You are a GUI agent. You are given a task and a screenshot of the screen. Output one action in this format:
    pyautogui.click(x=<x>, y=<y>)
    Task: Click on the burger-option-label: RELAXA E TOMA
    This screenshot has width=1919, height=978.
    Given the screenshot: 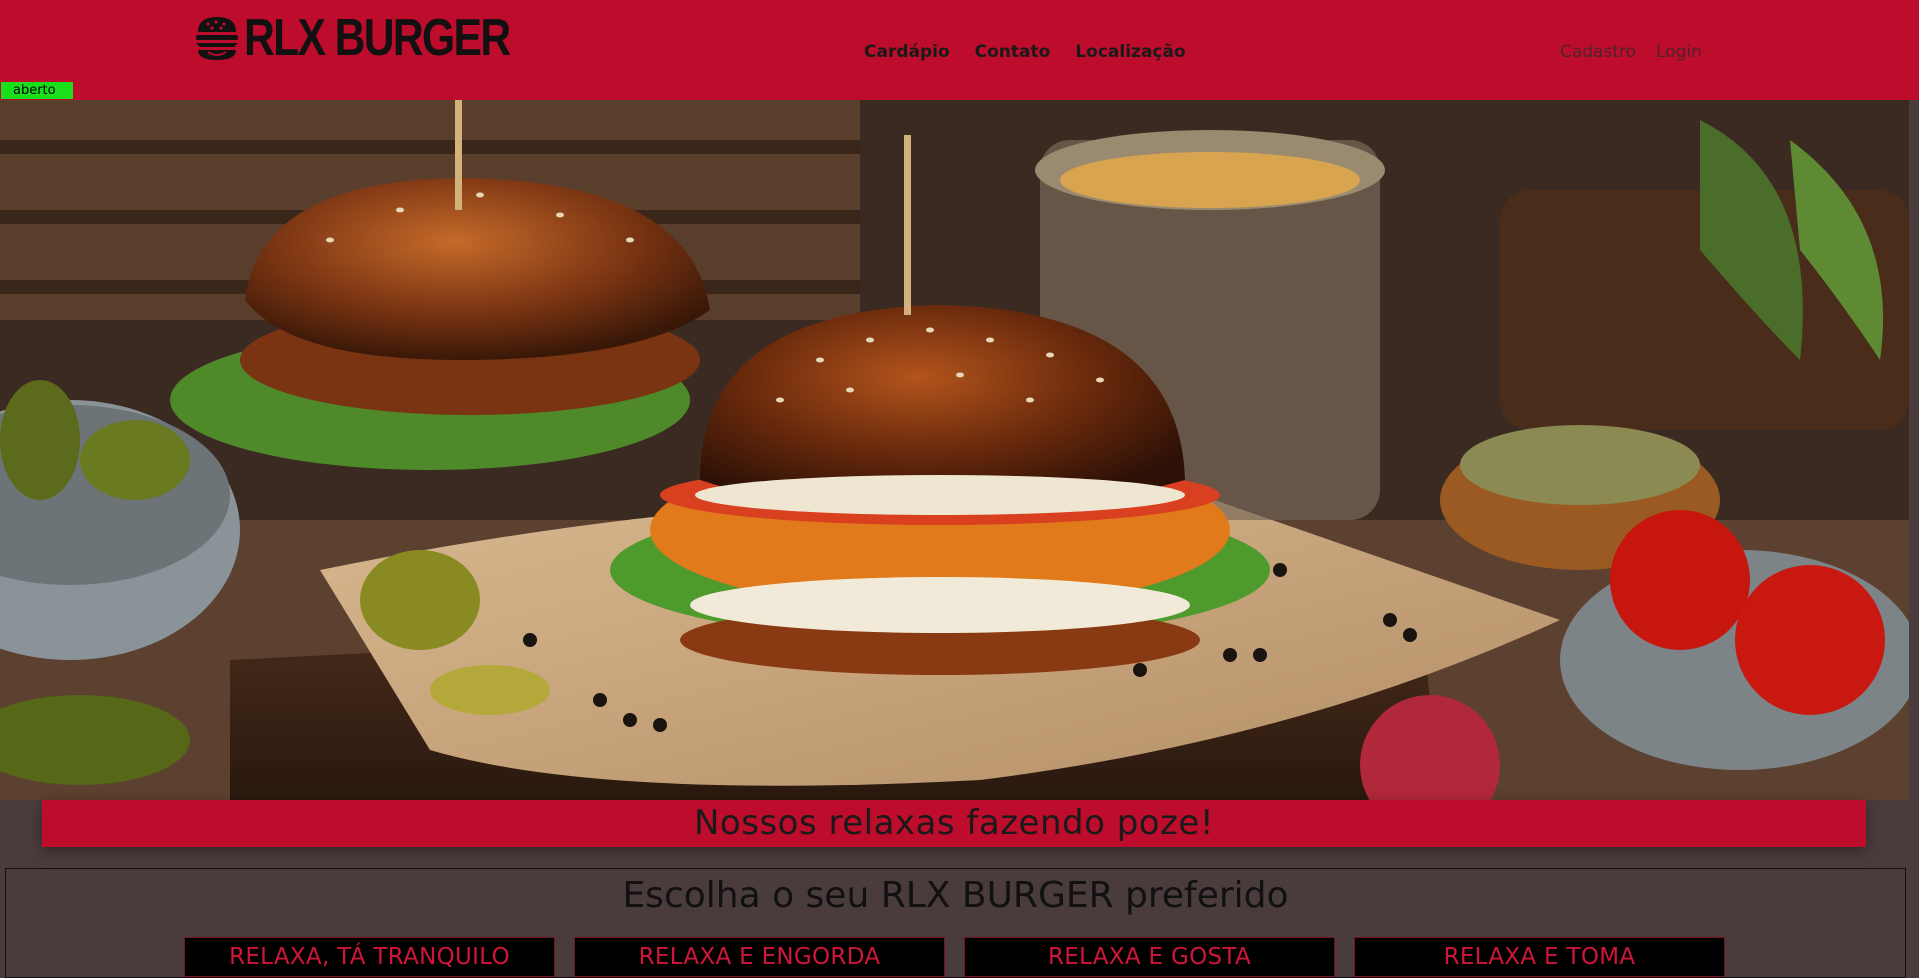 What is the action you would take?
    pyautogui.click(x=1539, y=957)
    